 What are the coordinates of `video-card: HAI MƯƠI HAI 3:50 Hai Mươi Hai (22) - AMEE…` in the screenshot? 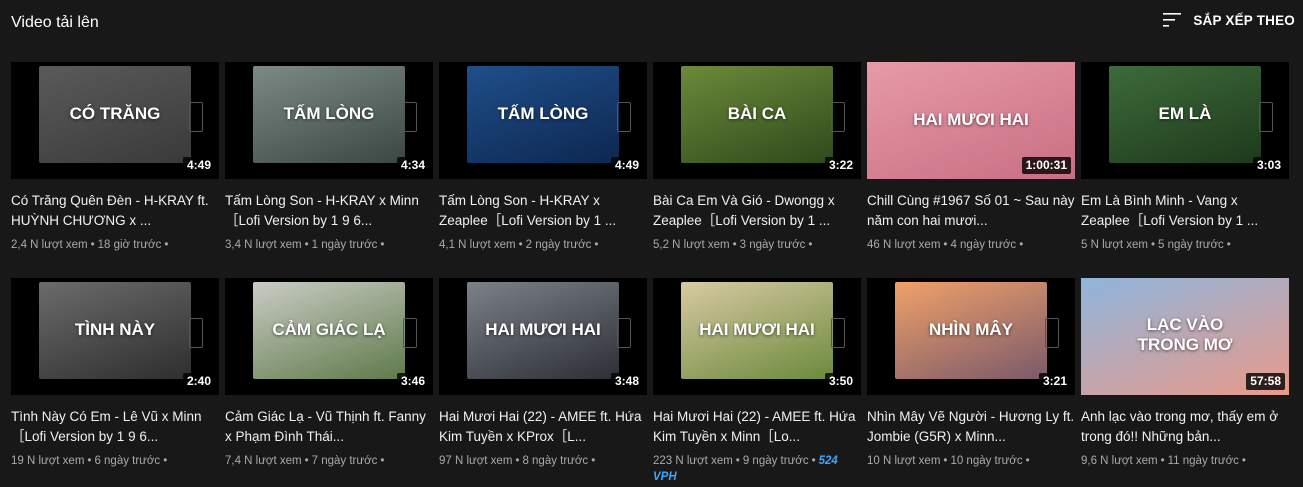 It's located at (757, 381).